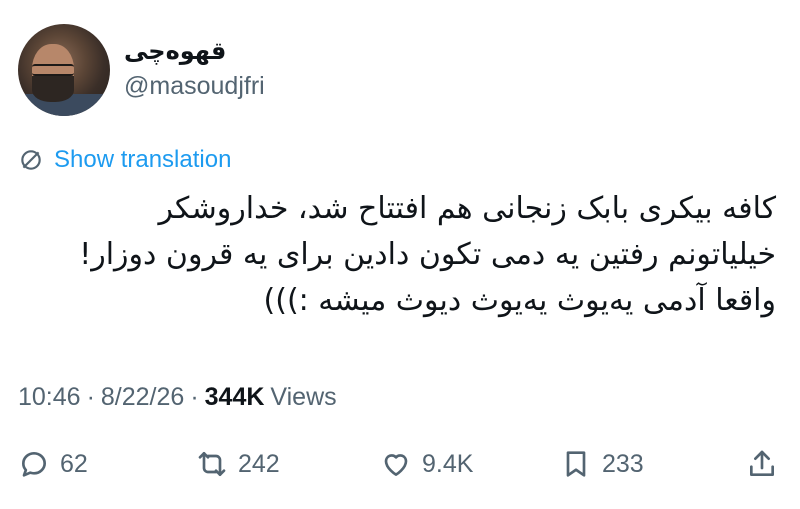  Describe the element at coordinates (34, 464) in the screenshot. I see `reply-icon` at that location.